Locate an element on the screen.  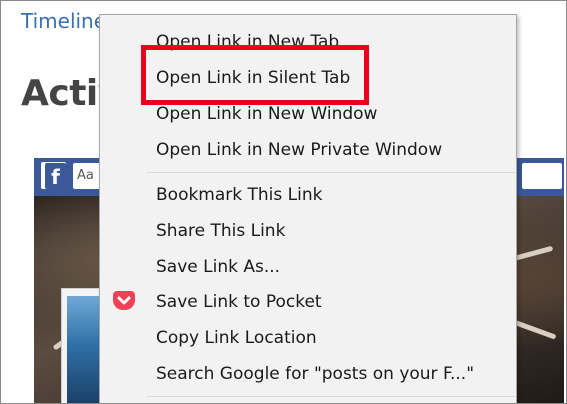
menu-item-copy-link-location: Copy Link Location is located at coordinates (236, 338).